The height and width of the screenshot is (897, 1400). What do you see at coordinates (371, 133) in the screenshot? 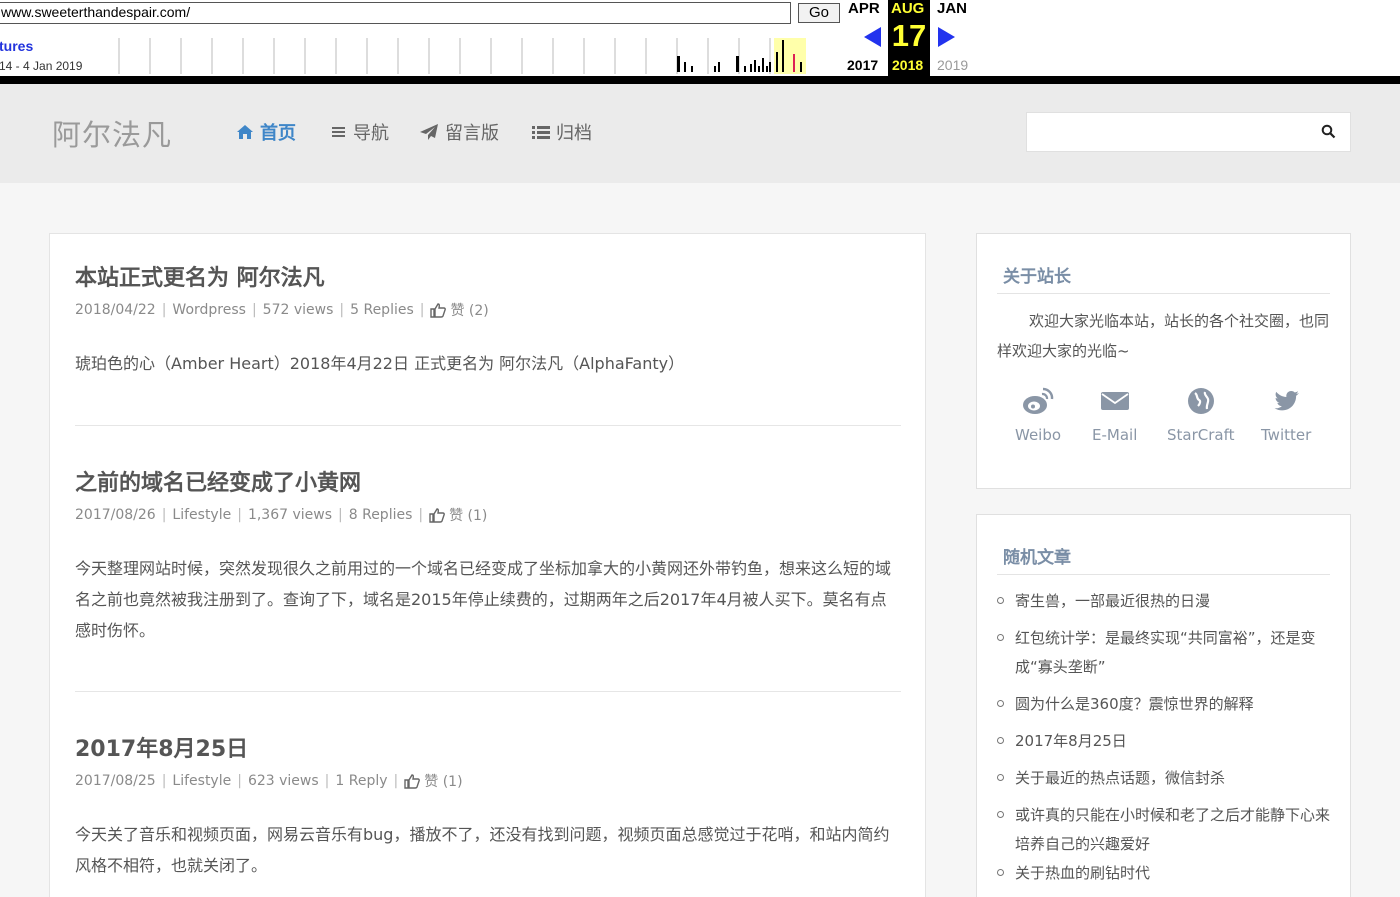
I see `nav-item-label: 导航` at bounding box center [371, 133].